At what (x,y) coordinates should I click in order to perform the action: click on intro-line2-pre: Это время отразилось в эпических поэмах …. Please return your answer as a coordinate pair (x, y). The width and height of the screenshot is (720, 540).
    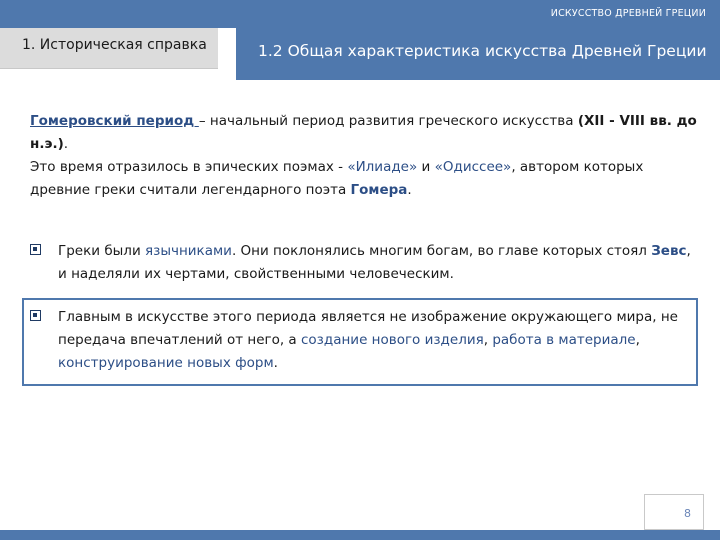
    Looking at the image, I should click on (189, 167).